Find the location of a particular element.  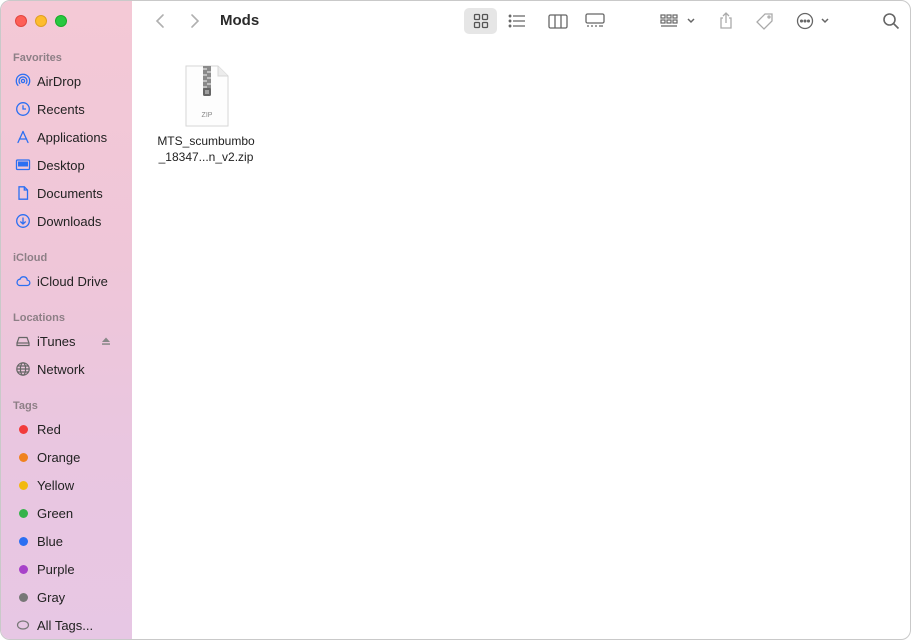

sidebar-item-recents: Recents is located at coordinates (67, 109).